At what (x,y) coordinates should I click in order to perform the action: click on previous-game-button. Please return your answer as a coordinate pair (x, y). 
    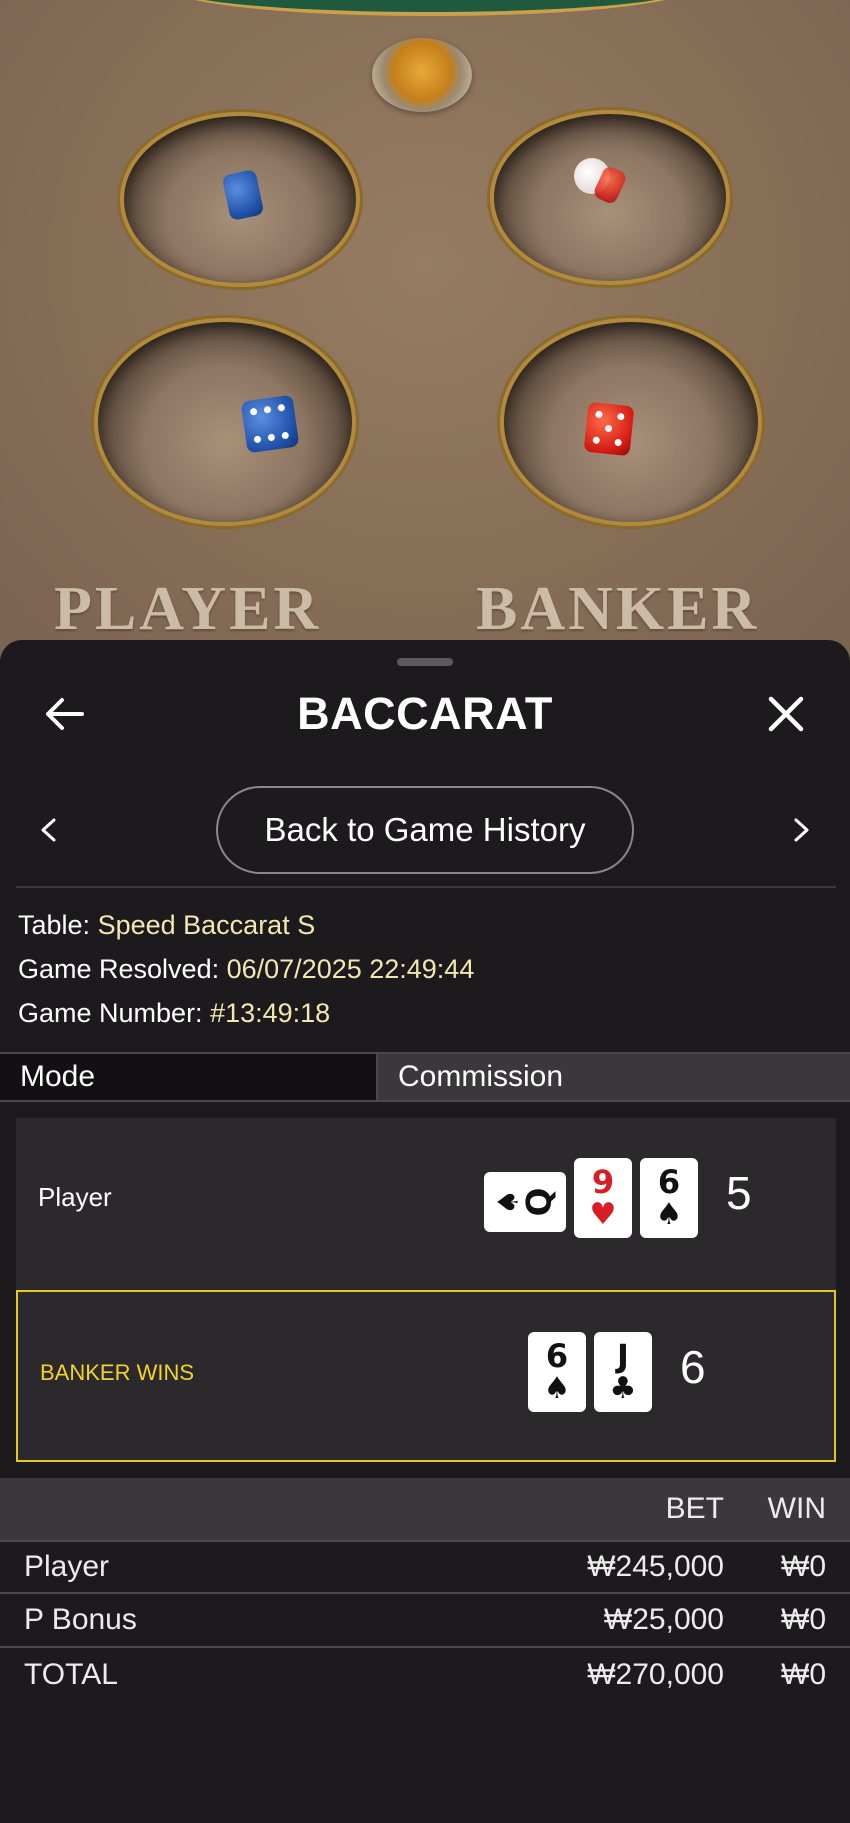
    Looking at the image, I should click on (48, 830).